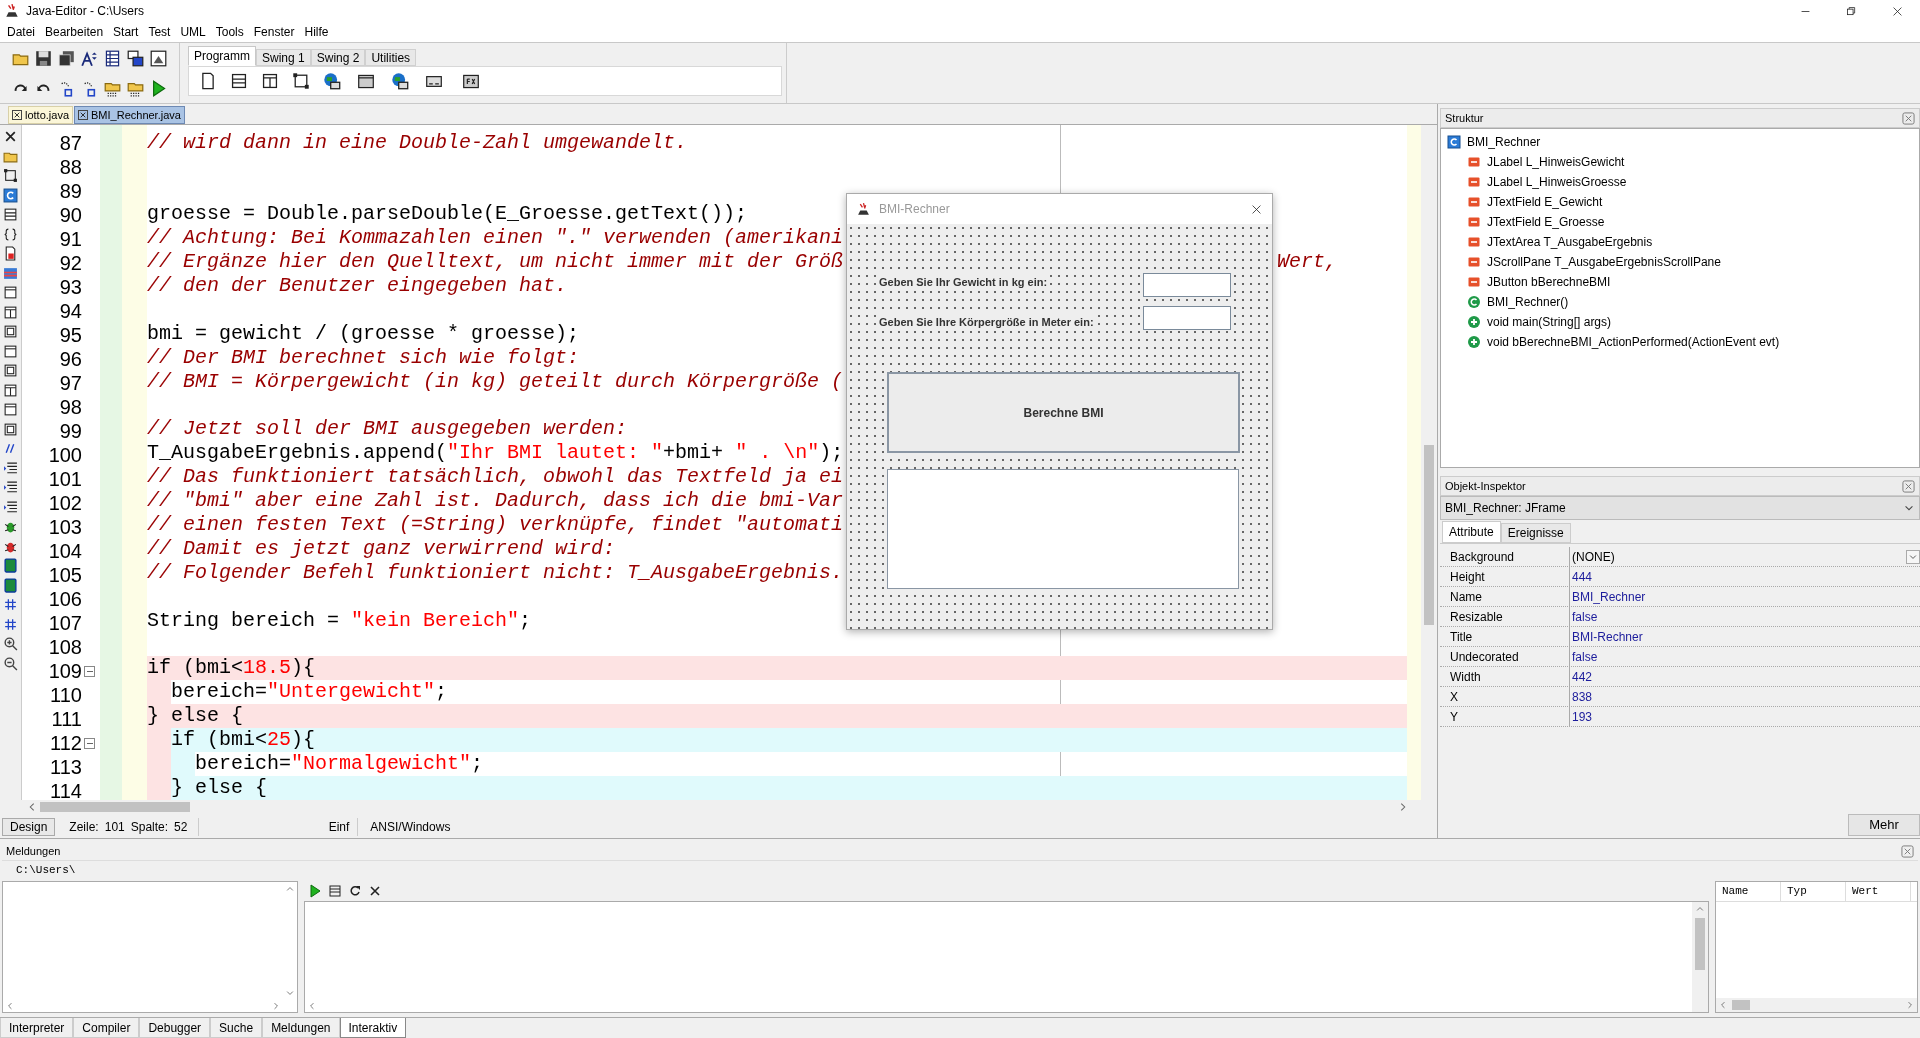 Image resolution: width=1920 pixels, height=1038 pixels. I want to click on tree-item: JTextArea T_AusgabeErgebnis, so click(1680, 242).